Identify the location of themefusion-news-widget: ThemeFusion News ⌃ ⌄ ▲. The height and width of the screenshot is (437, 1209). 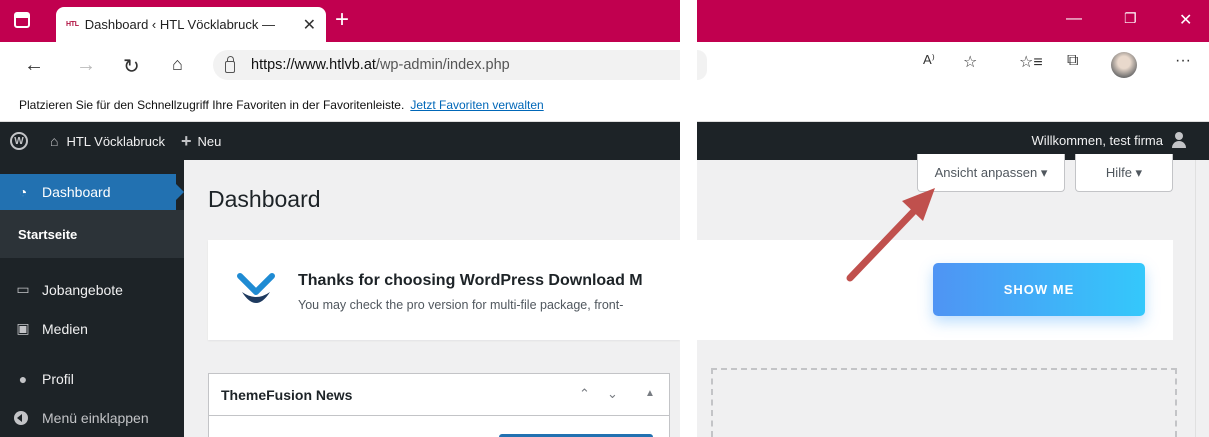
(439, 405).